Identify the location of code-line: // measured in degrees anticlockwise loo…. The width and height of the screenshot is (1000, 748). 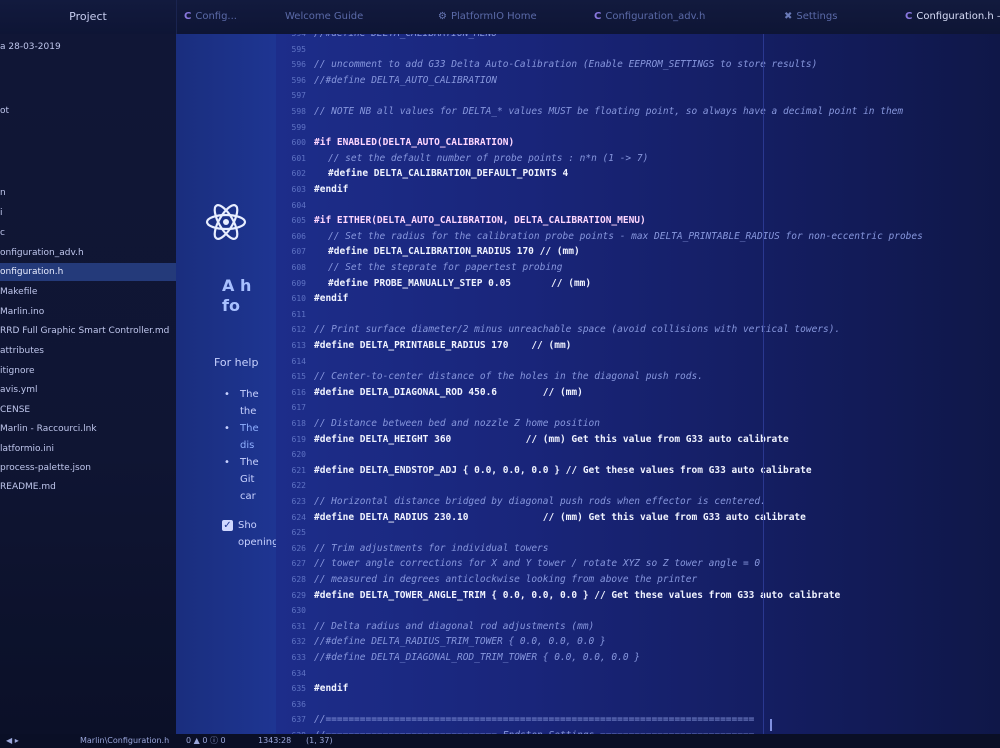
(505, 579).